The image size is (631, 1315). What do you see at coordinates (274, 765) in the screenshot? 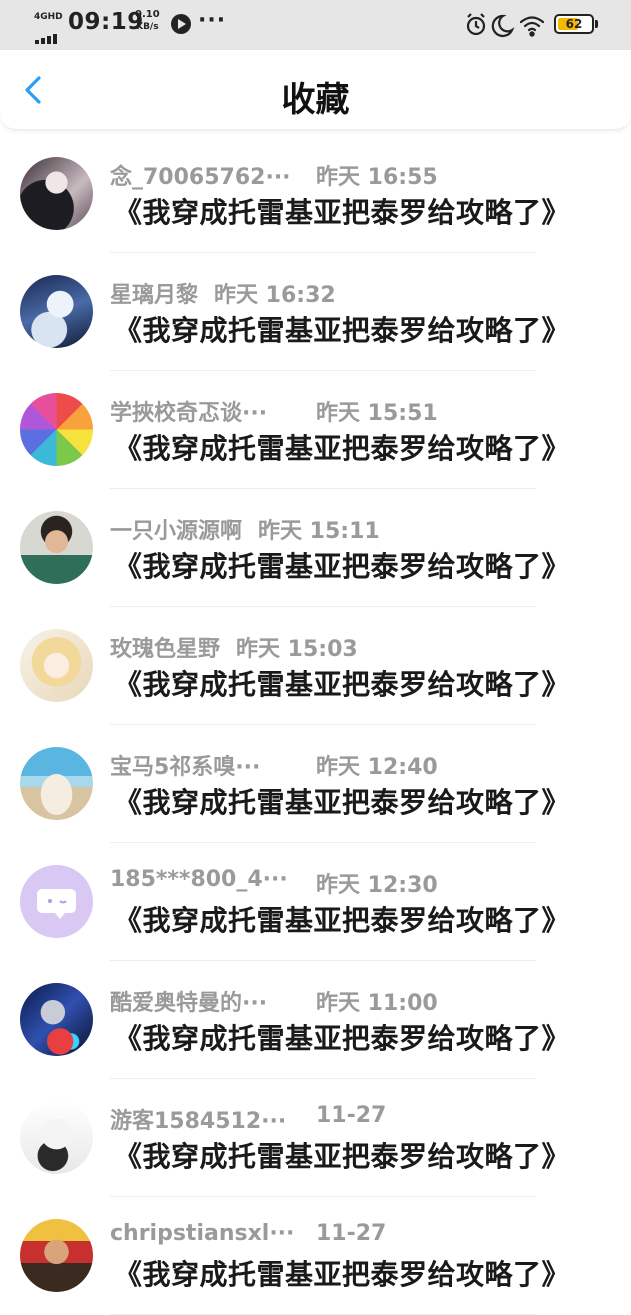
I see `item-meta: 宝马5祁系嗅··· 昨天 12:40` at bounding box center [274, 765].